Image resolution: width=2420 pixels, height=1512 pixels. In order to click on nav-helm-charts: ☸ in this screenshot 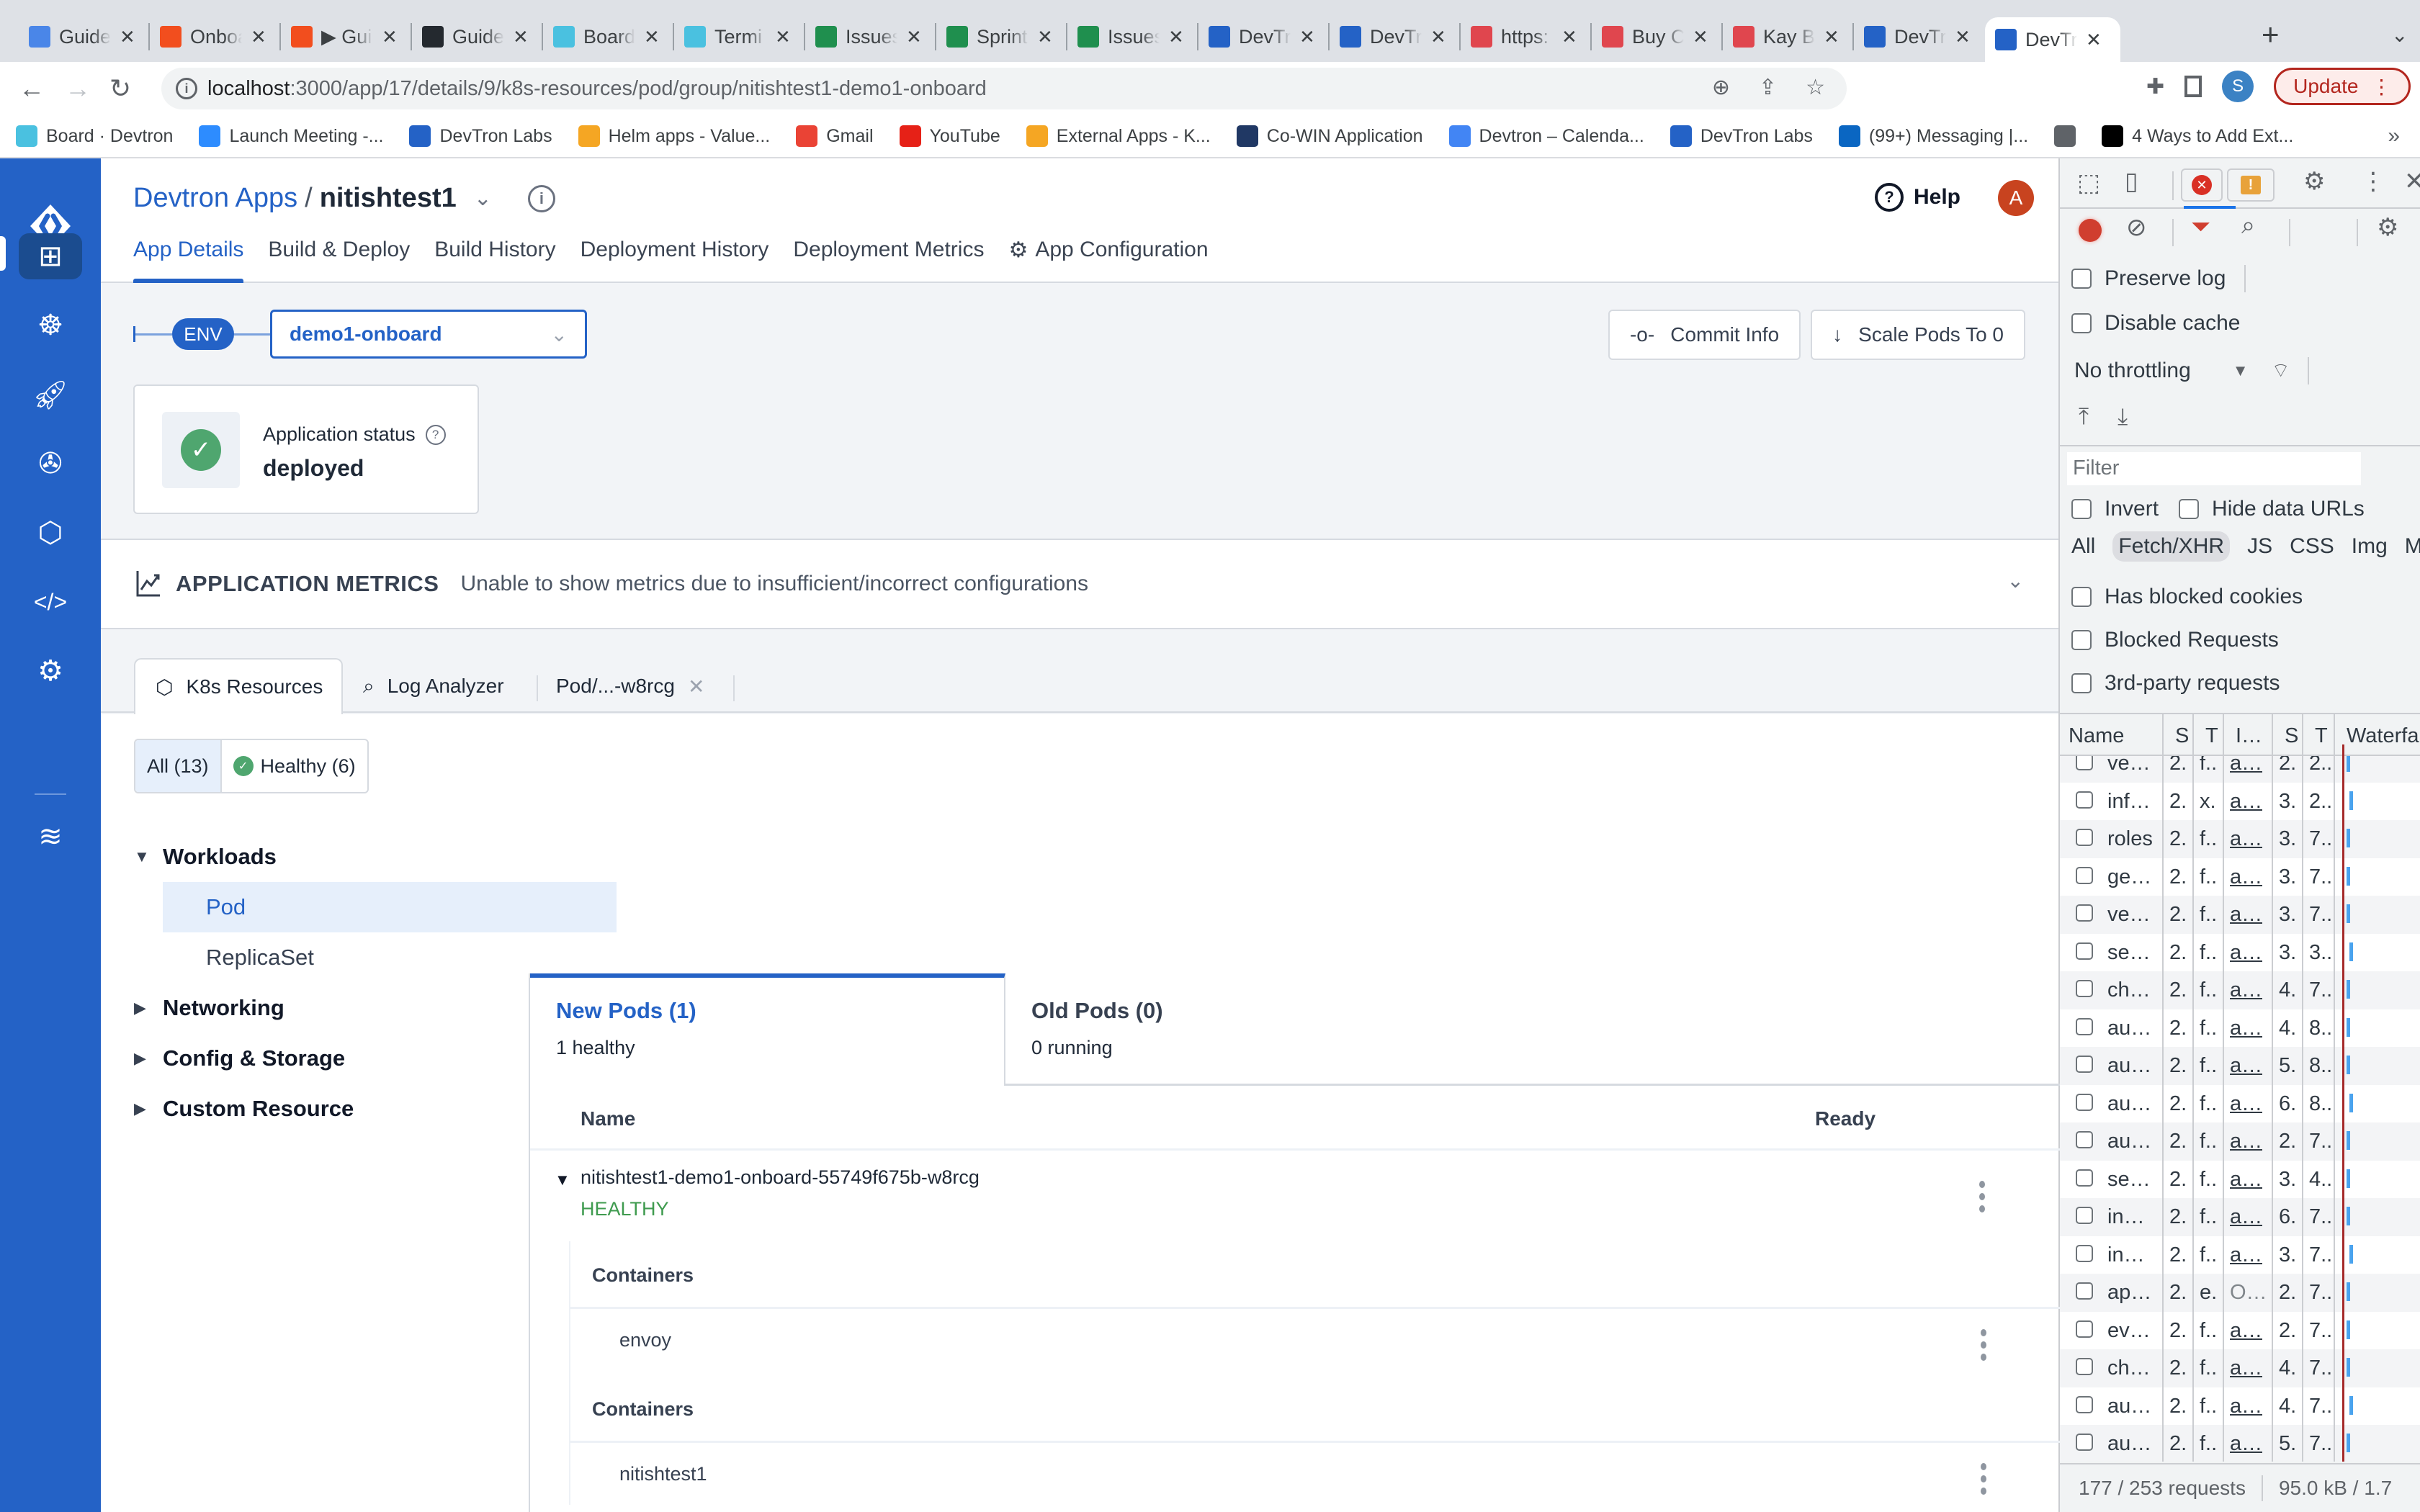, I will do `click(51, 325)`.